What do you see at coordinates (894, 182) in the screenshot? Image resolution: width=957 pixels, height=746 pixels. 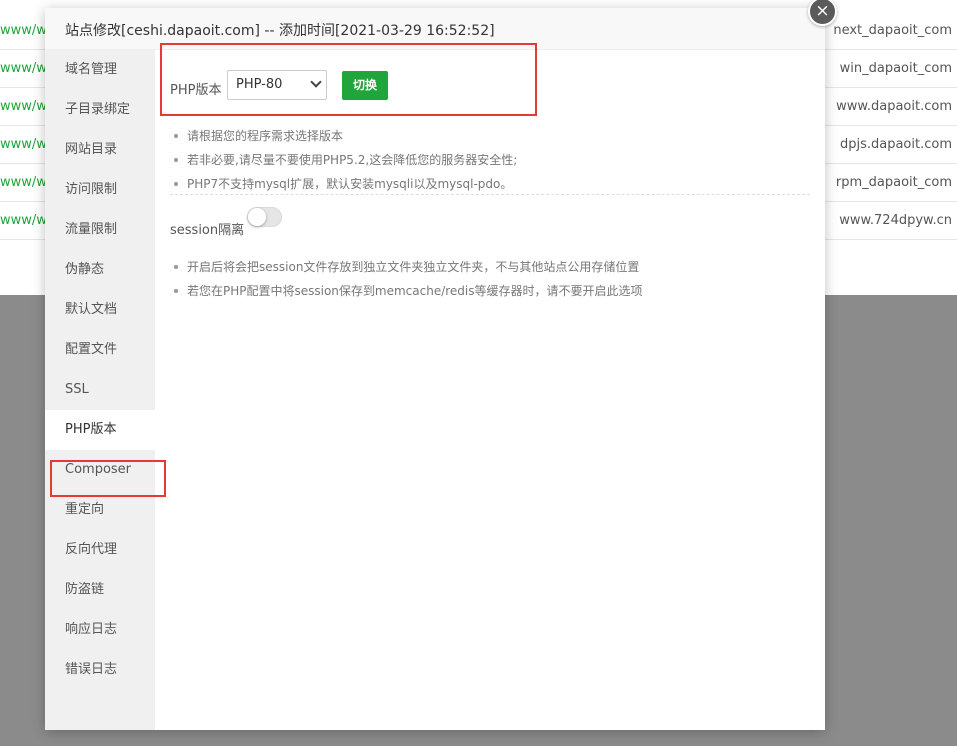 I see `site-name: rpm_dapaoit_com` at bounding box center [894, 182].